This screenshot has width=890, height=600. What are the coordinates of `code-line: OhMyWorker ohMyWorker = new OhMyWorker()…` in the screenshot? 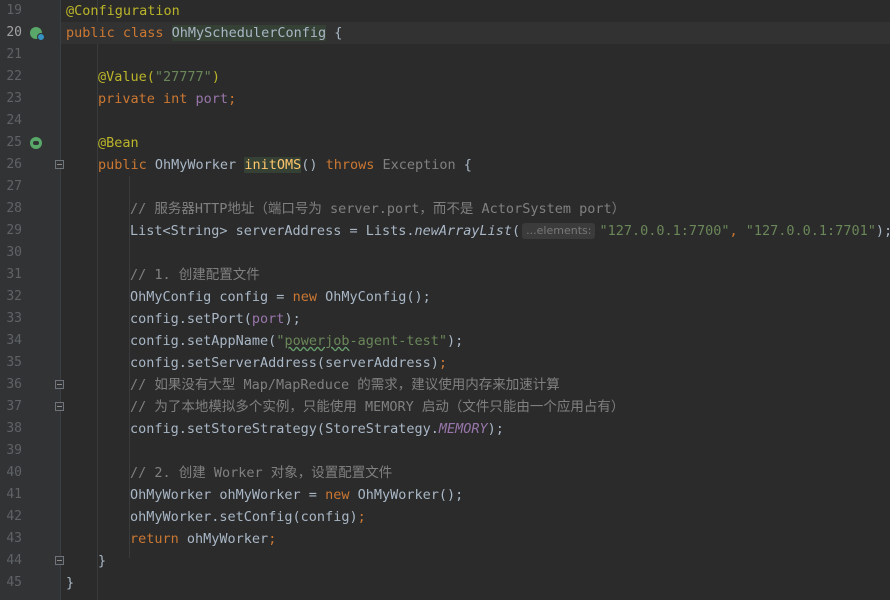 It's located at (475, 495).